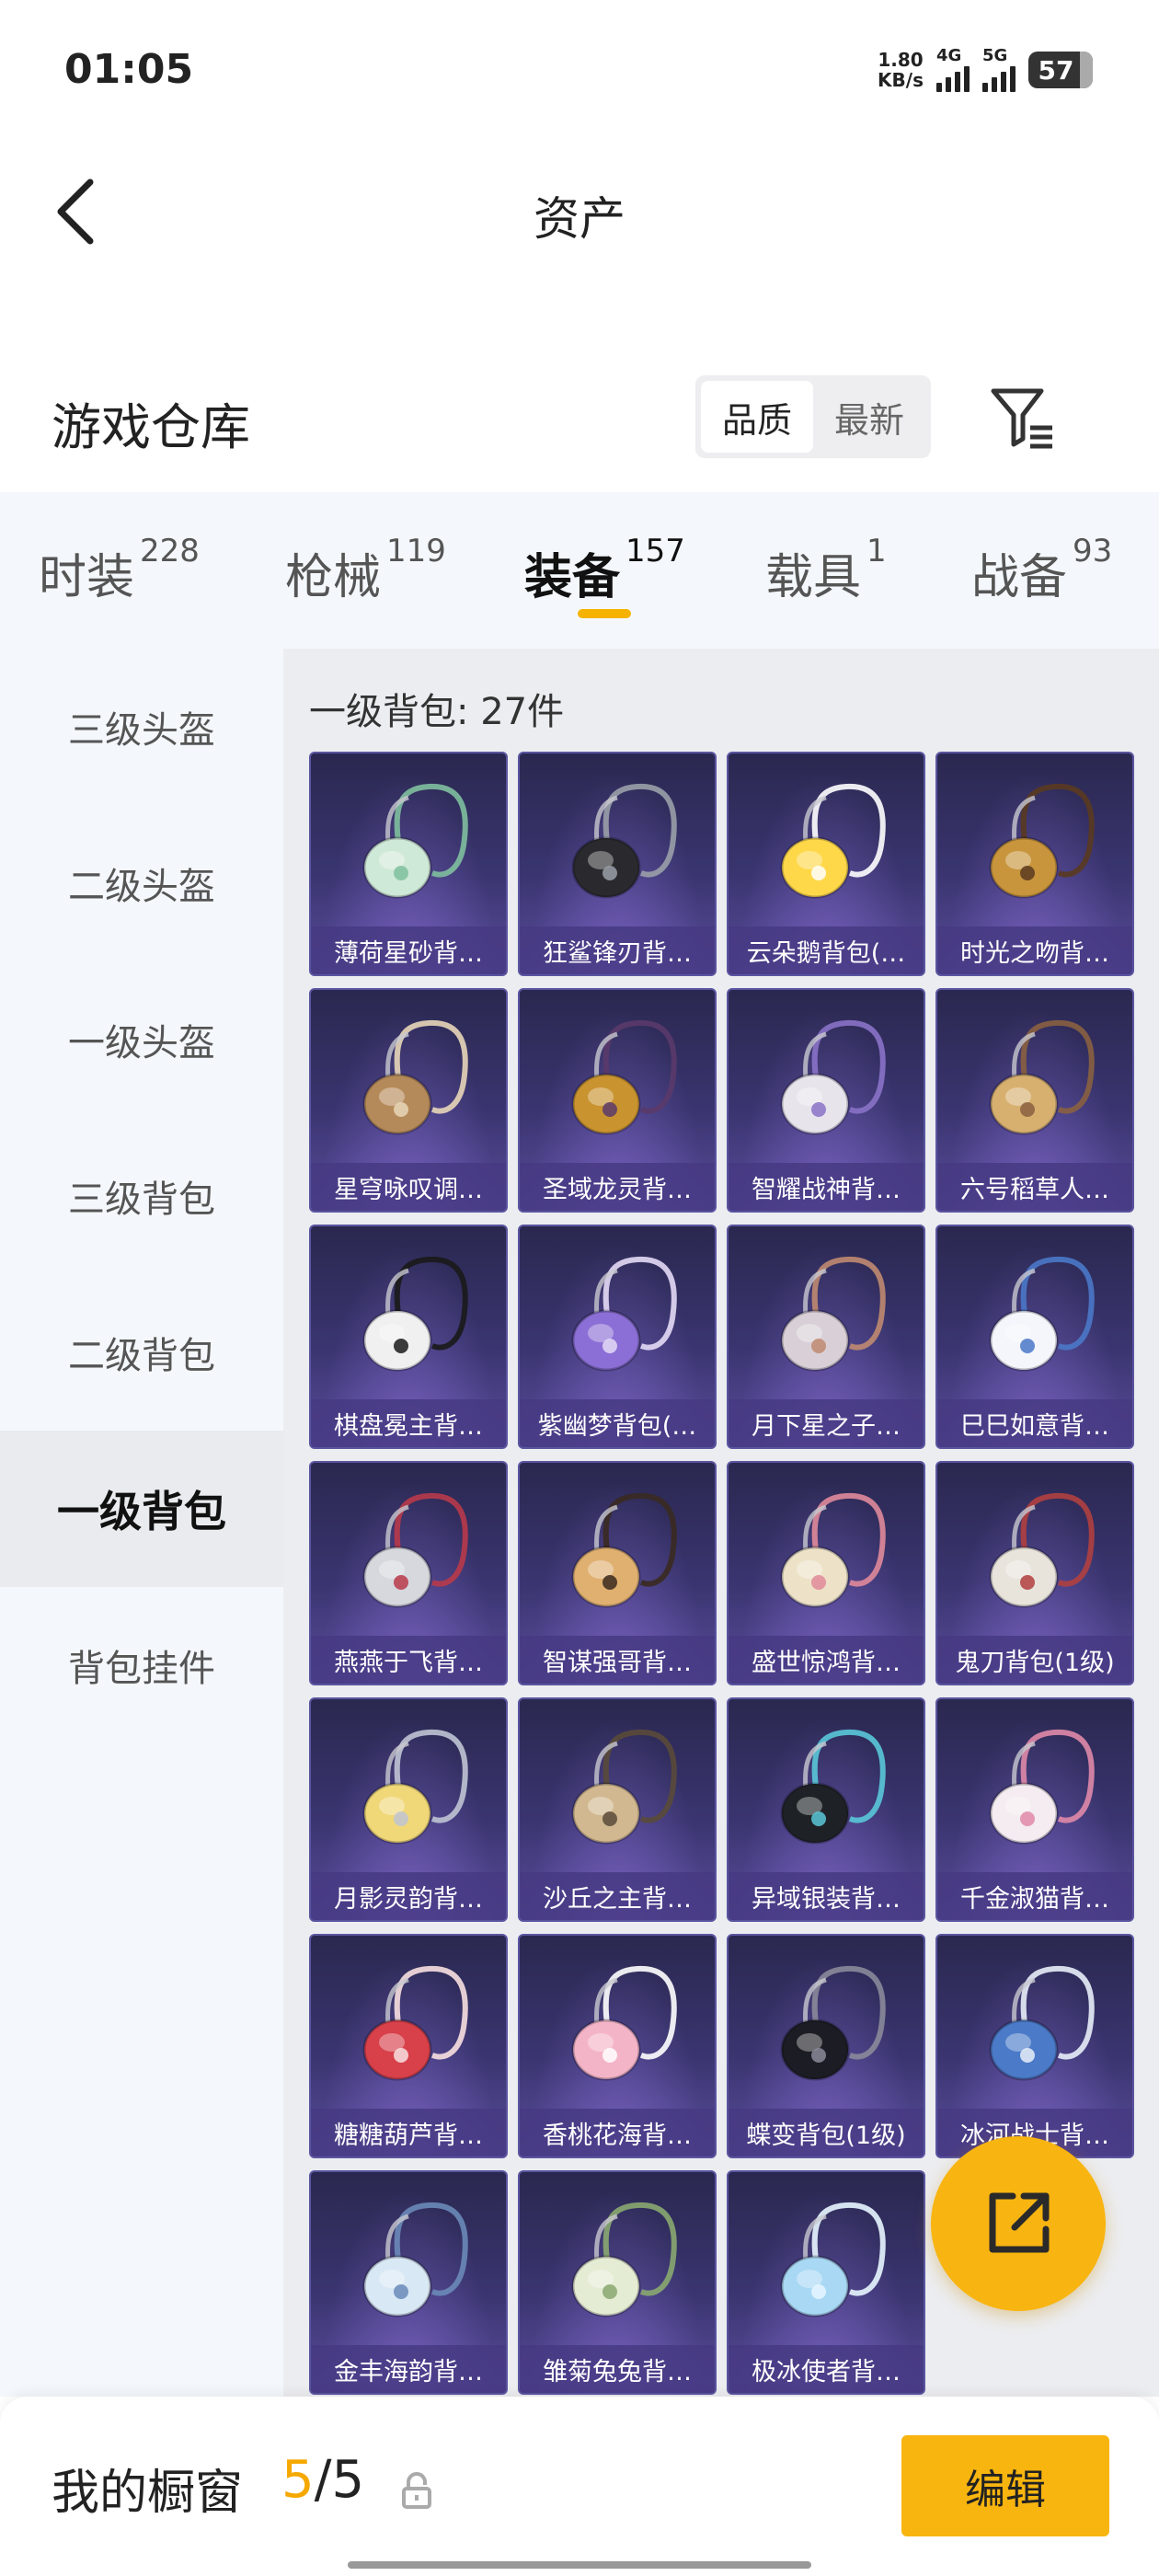 This screenshot has height=2576, width=1159. I want to click on tab-equipment: 装备 157, so click(604, 570).